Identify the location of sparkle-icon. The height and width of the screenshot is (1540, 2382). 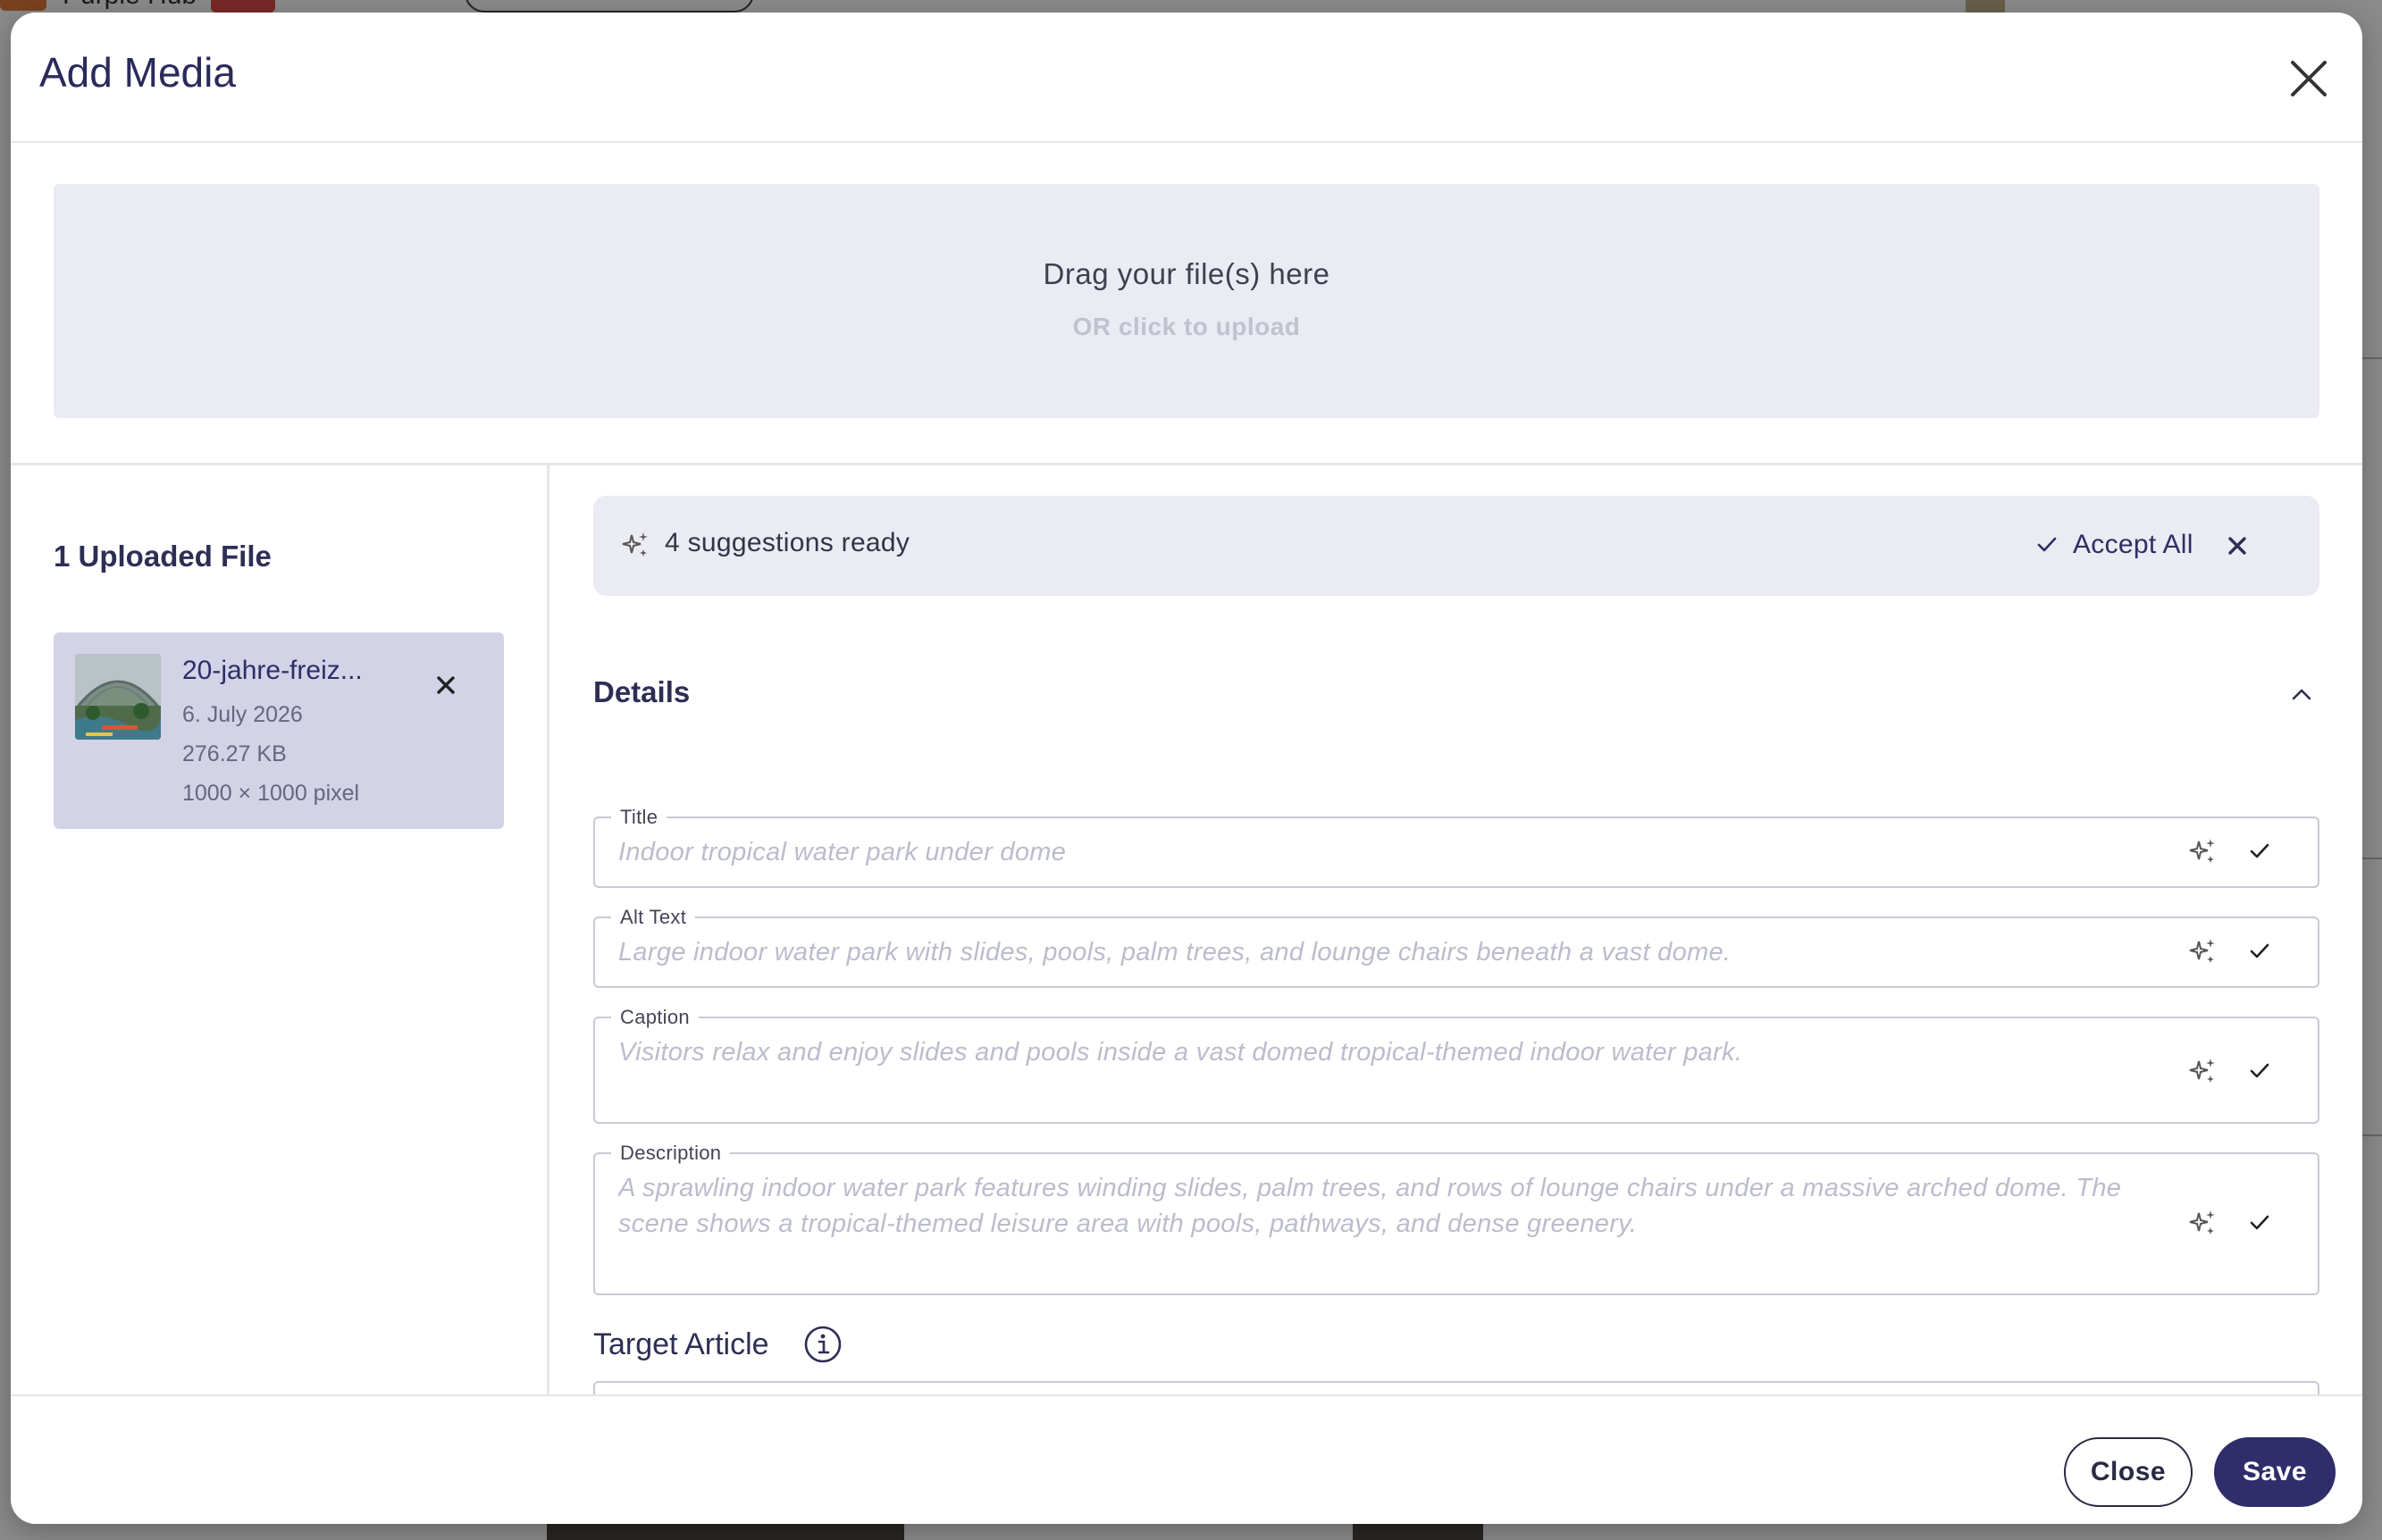
(635, 545).